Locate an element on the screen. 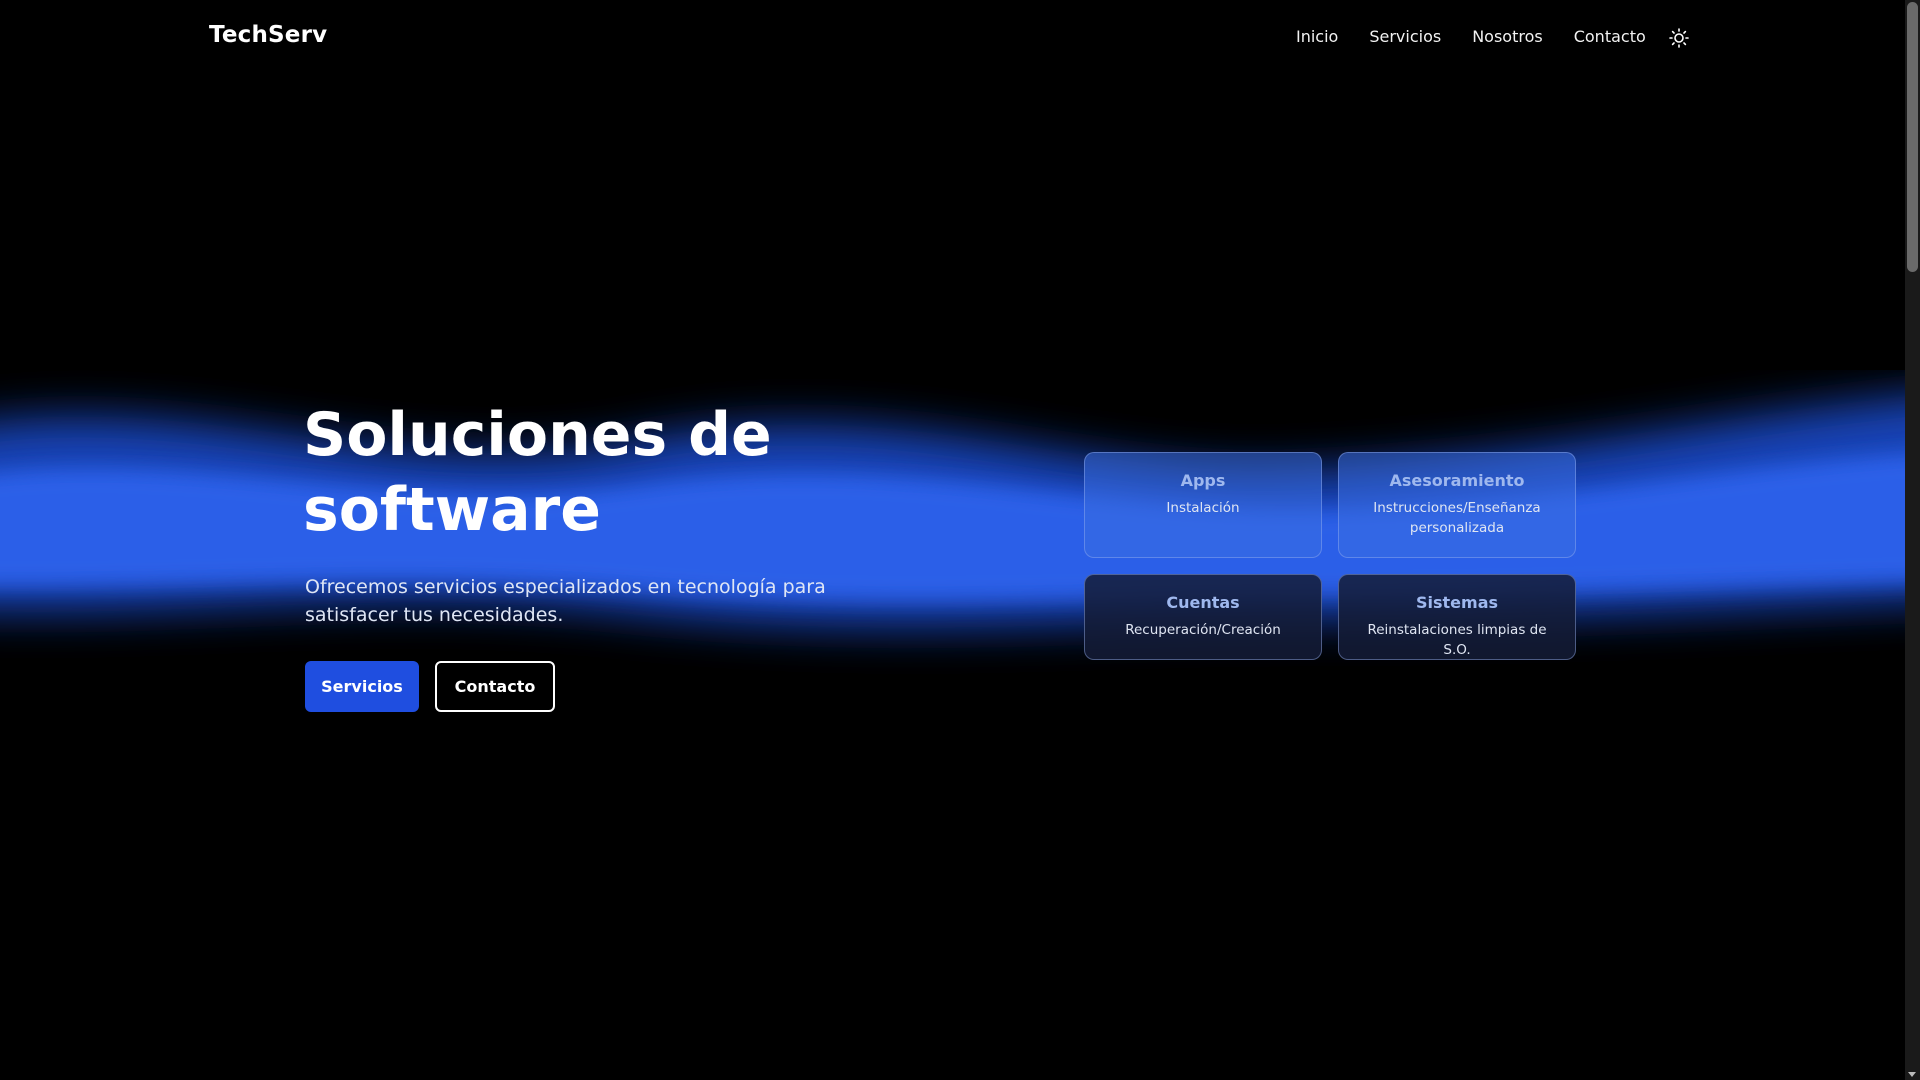  hero-title: Soluciones de software is located at coordinates (537, 472).